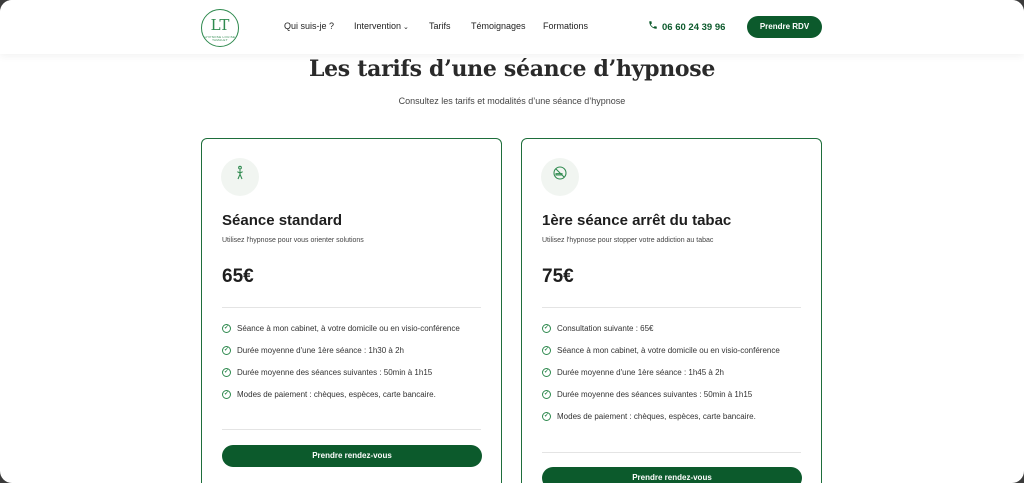 This screenshot has width=1024, height=483. Describe the element at coordinates (565, 28) in the screenshot. I see `nav-link-formations: Formations` at that location.